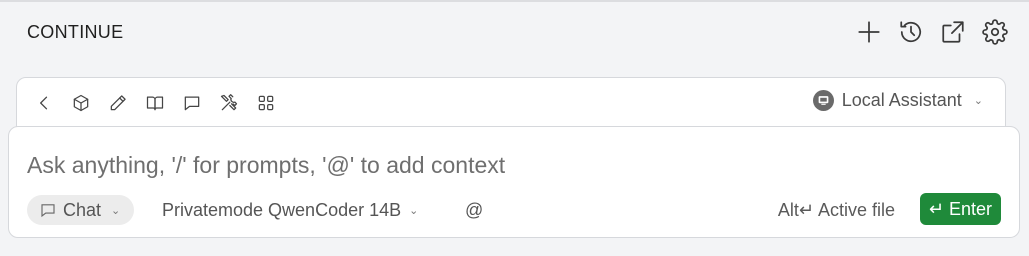 The height and width of the screenshot is (256, 1029). I want to click on toolbar-icons, so click(154, 102).